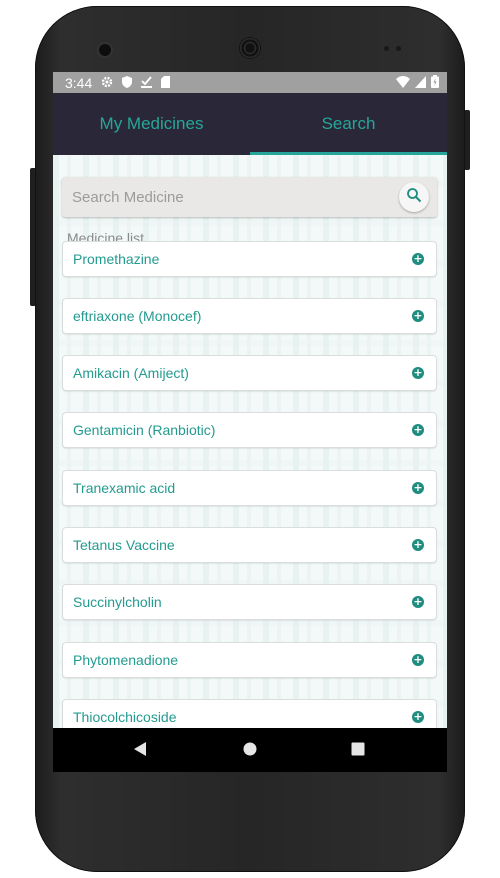  Describe the element at coordinates (107, 83) in the screenshot. I see `gear-icon` at that location.